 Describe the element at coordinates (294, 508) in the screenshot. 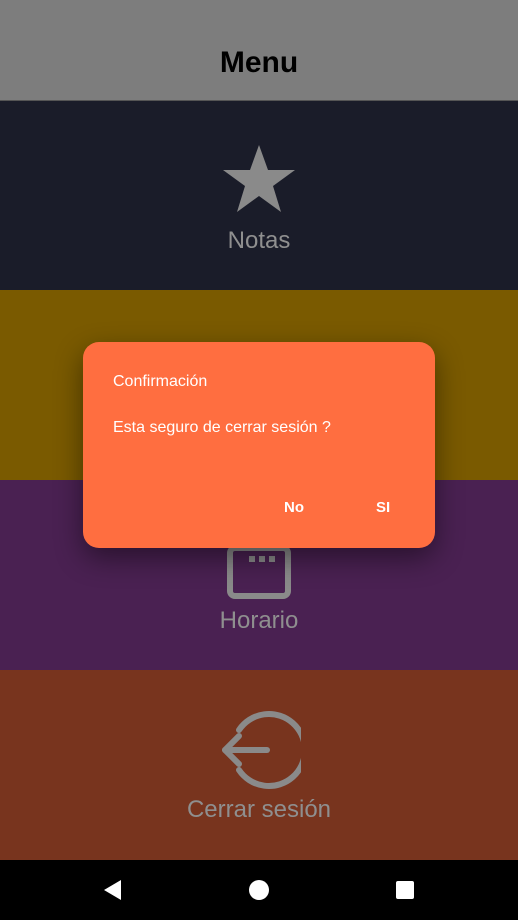

I see `no-button: No` at that location.